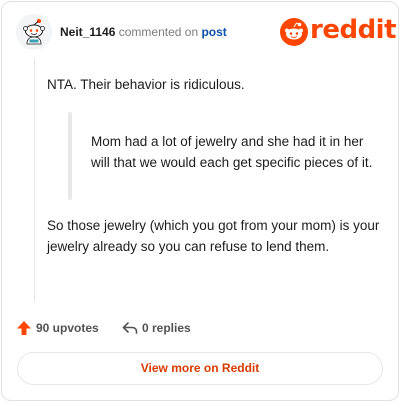  Describe the element at coordinates (353, 30) in the screenshot. I see `reddit-wordmark: reddit` at that location.